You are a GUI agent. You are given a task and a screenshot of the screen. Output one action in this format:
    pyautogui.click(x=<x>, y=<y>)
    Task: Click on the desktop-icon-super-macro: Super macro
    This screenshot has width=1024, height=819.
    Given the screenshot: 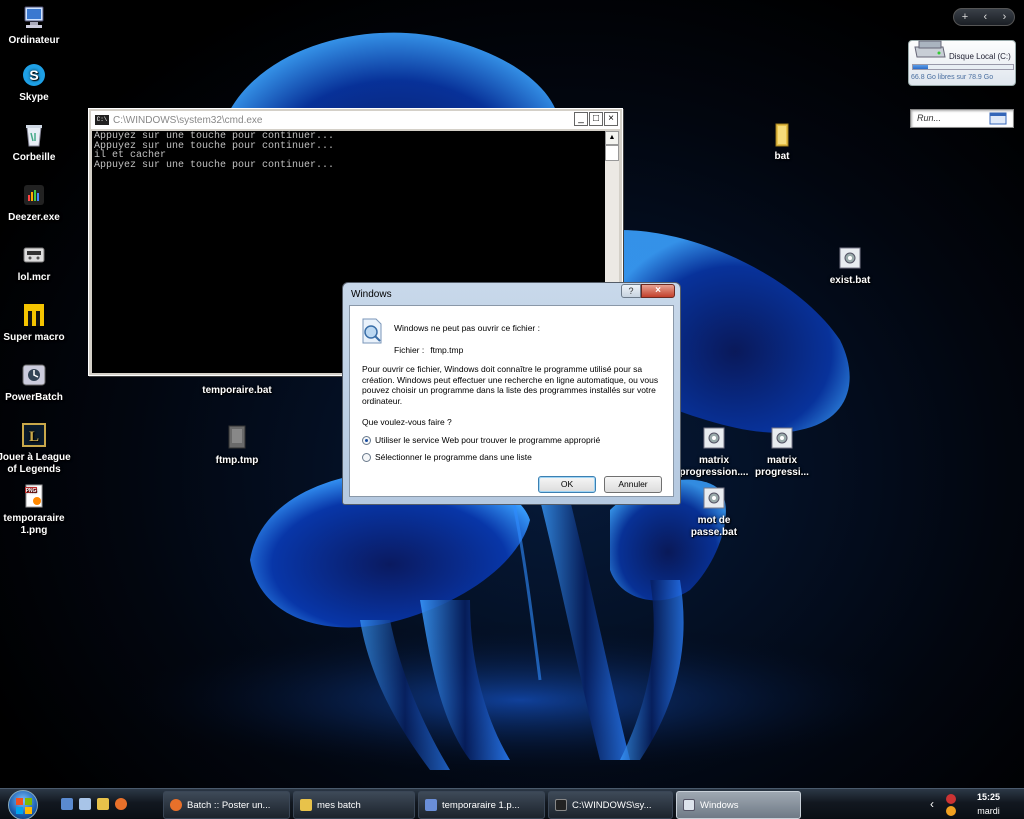 What is the action you would take?
    pyautogui.click(x=37, y=322)
    